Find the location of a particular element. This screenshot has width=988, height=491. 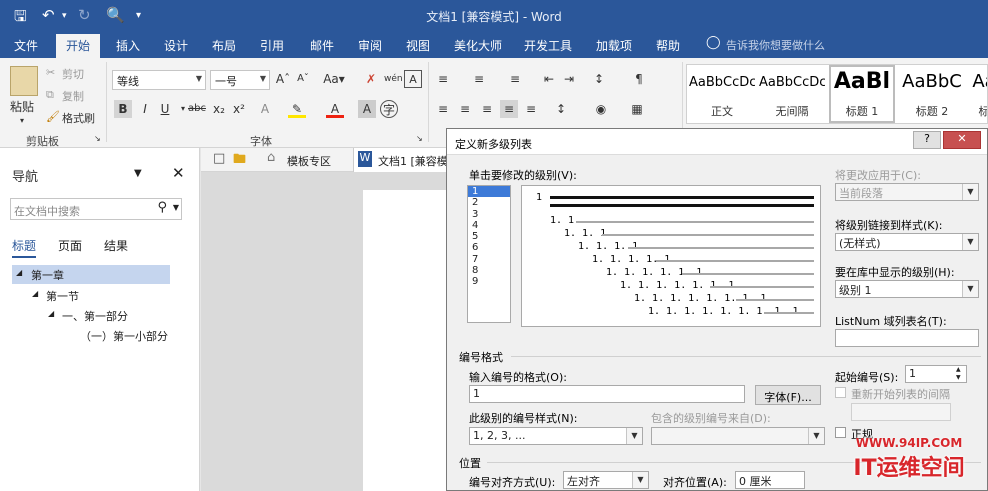

tab-beautify: 美化大师 is located at coordinates (478, 45).